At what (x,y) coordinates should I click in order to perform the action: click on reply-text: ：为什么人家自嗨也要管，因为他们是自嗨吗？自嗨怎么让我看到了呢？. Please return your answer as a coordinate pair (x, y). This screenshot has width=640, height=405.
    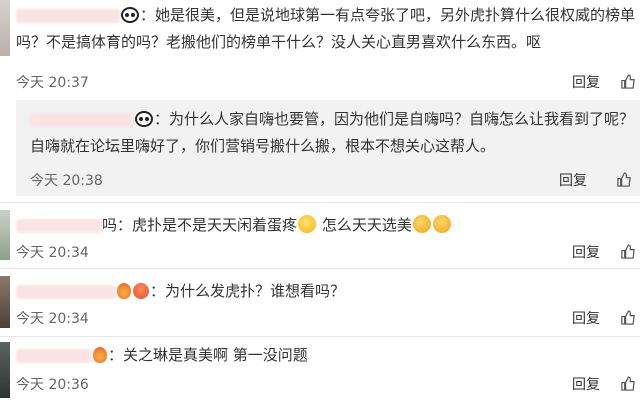
    Looking at the image, I should click on (332, 119).